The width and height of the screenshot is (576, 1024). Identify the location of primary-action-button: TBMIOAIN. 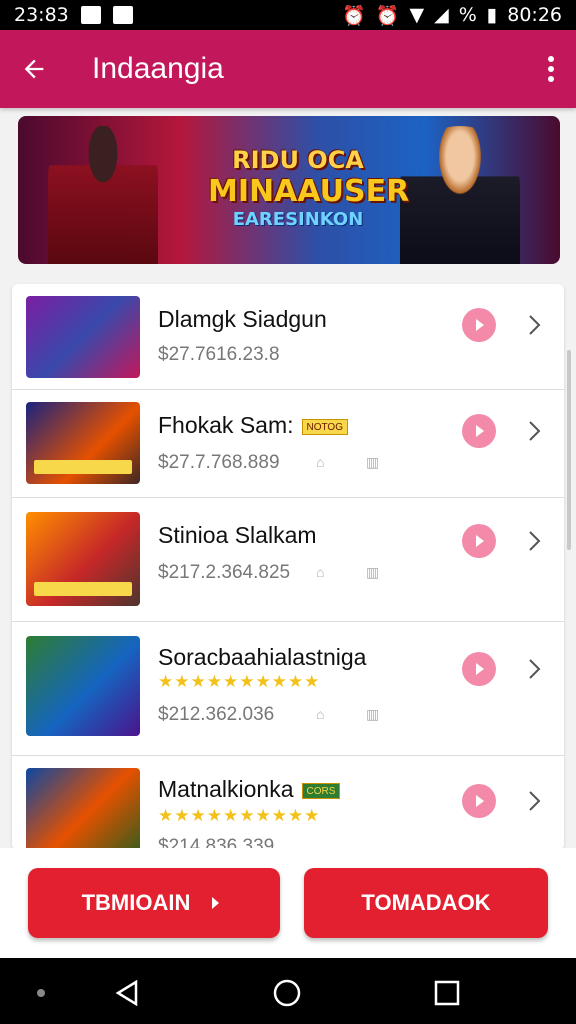
(154, 903).